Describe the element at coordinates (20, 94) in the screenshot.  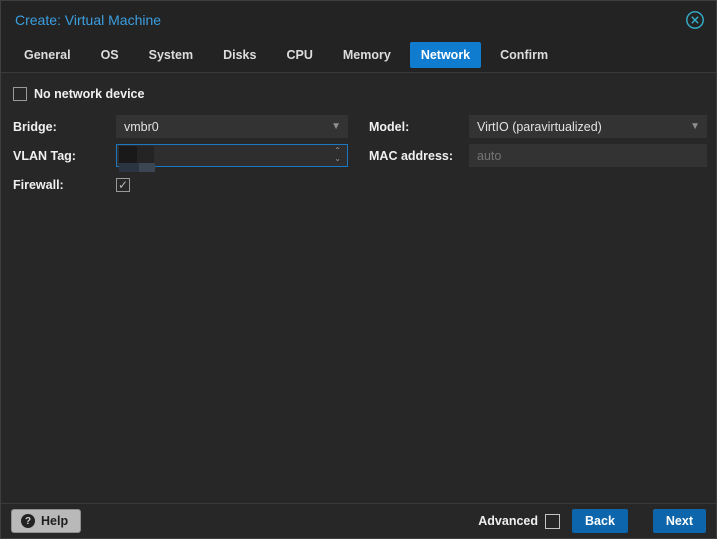
I see `no-network-device-checkbox` at that location.